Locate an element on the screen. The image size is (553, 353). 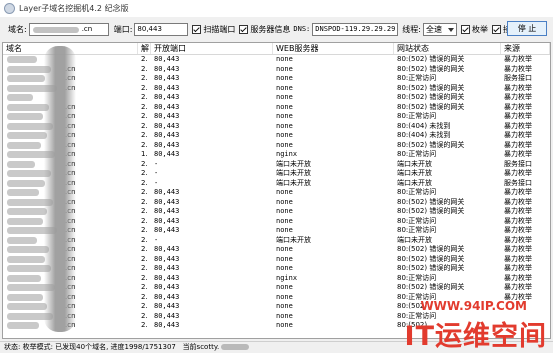
scan-ports-checkbox: 扫描端口 is located at coordinates (213, 29).